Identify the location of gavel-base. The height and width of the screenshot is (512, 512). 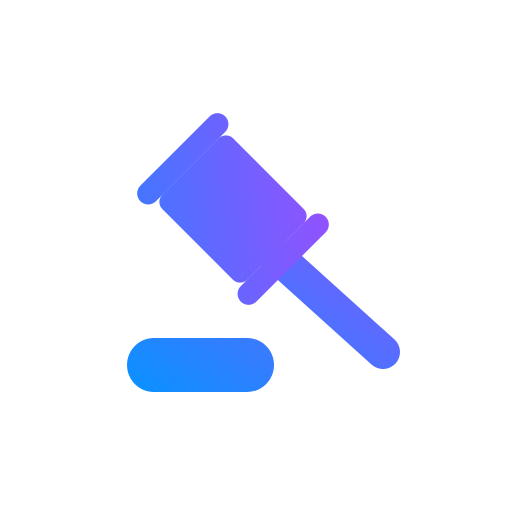
(200, 365).